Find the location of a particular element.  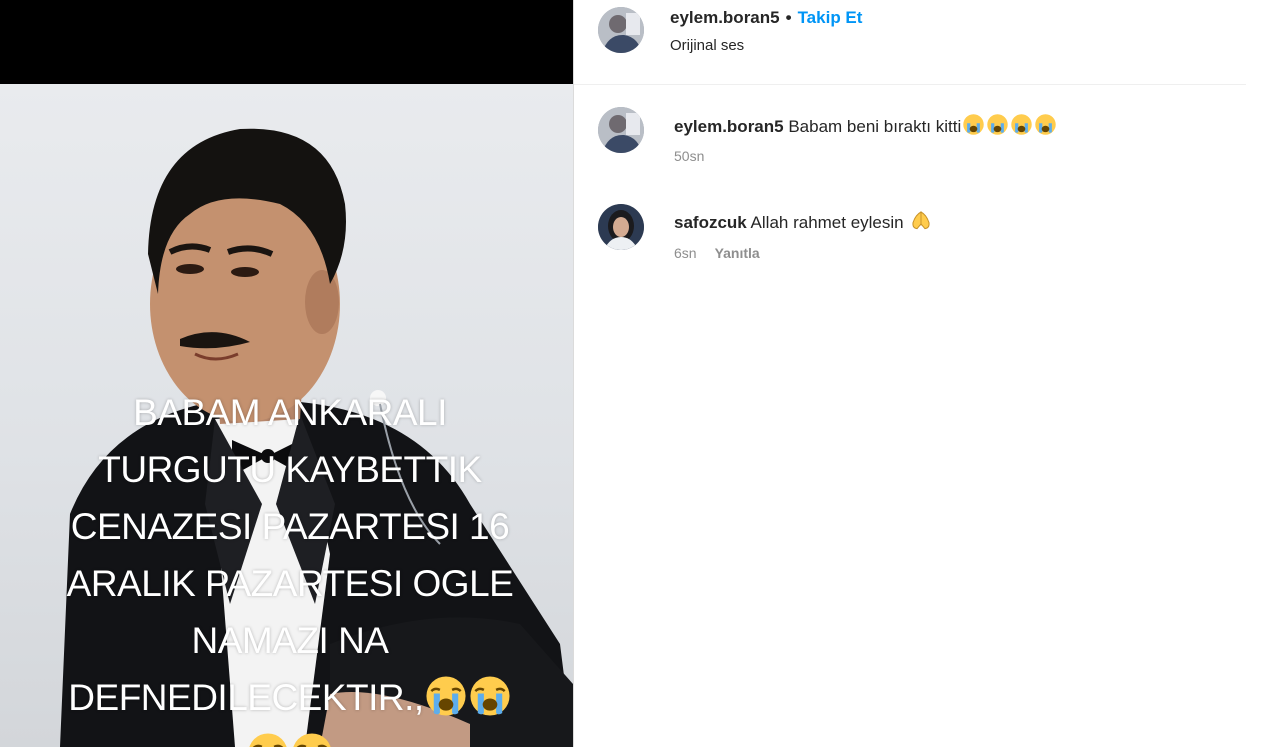

comment-text: Allah rahmet eylesin is located at coordinates (827, 222).